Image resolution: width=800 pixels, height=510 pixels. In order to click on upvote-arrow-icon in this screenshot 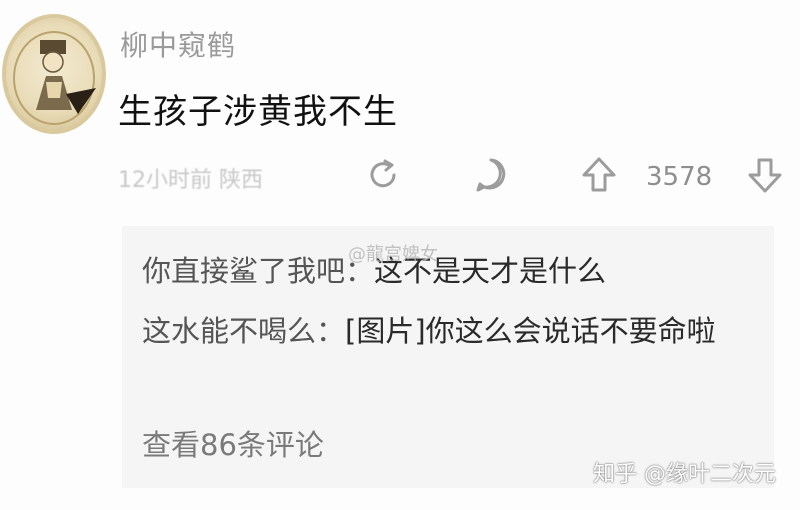, I will do `click(599, 174)`.